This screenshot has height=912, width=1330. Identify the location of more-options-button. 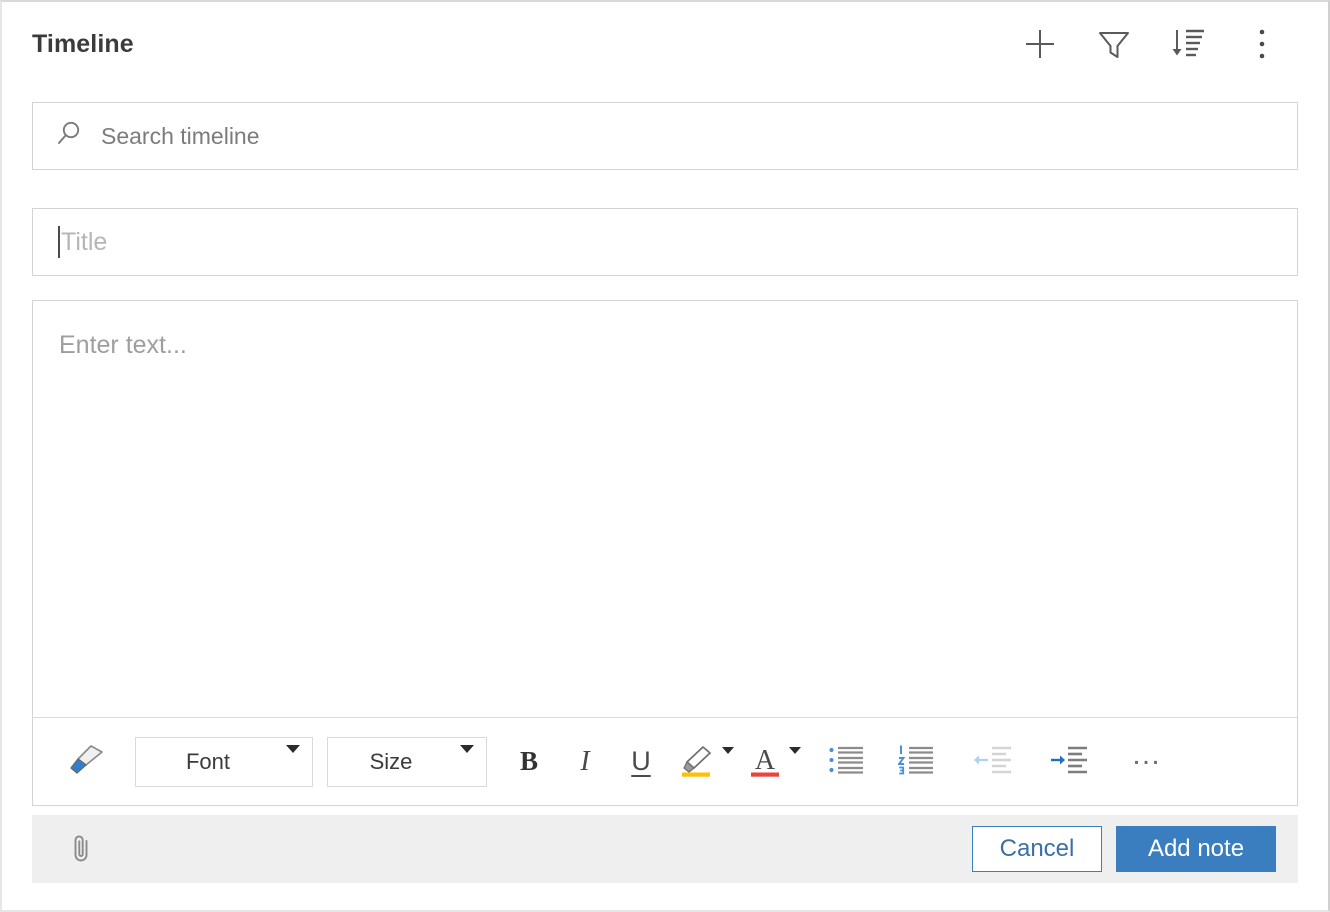
(1262, 44).